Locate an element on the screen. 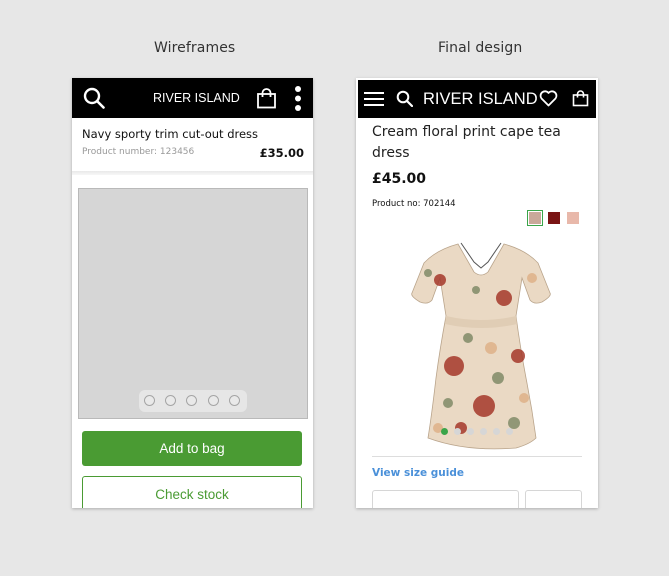  product-price: £35.00 is located at coordinates (281, 153).